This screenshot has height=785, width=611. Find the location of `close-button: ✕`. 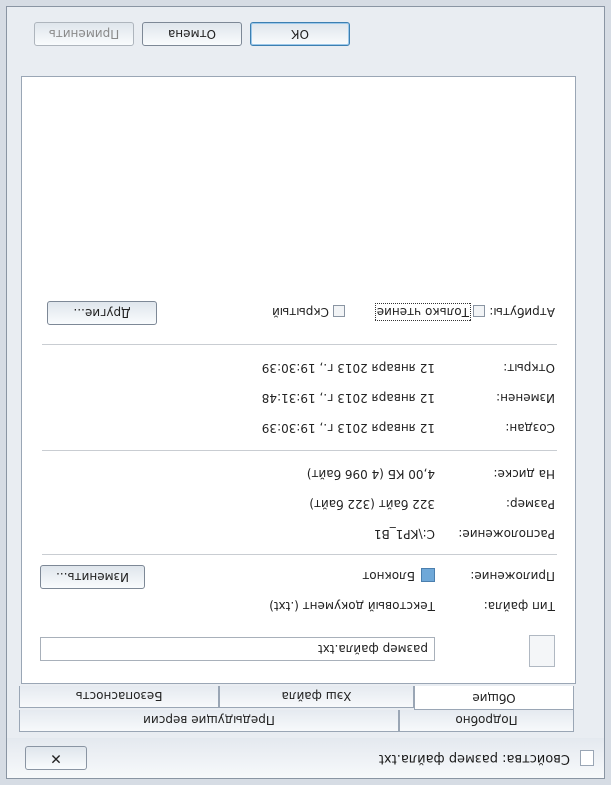

close-button: ✕ is located at coordinates (56, 758).